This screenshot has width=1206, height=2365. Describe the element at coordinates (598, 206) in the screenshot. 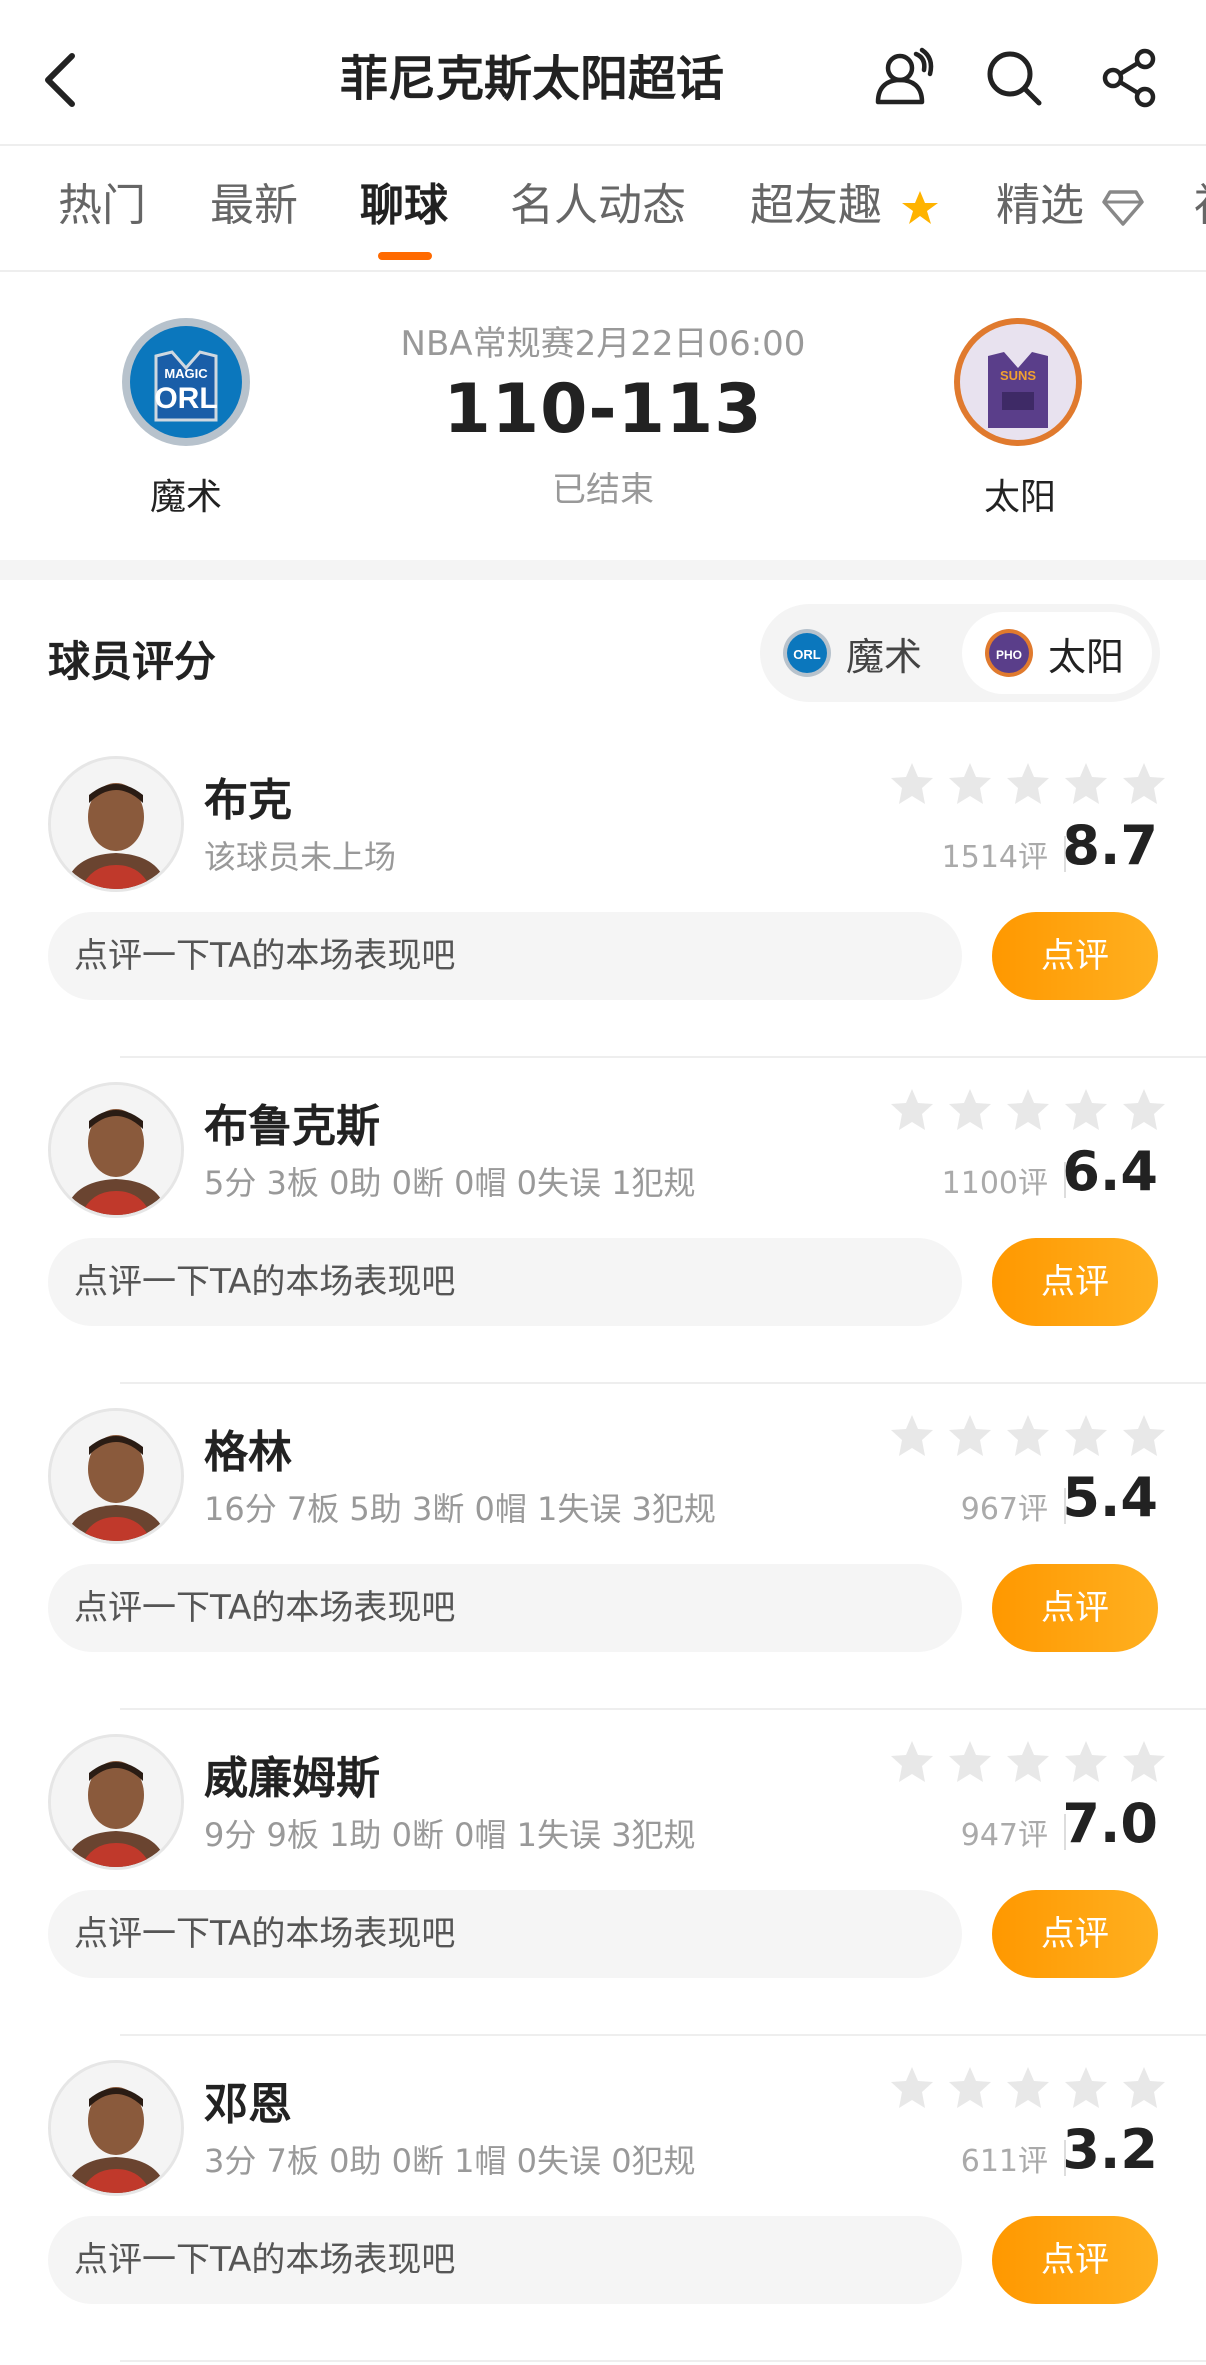

I see `tab-celebrity: 名人动态` at that location.